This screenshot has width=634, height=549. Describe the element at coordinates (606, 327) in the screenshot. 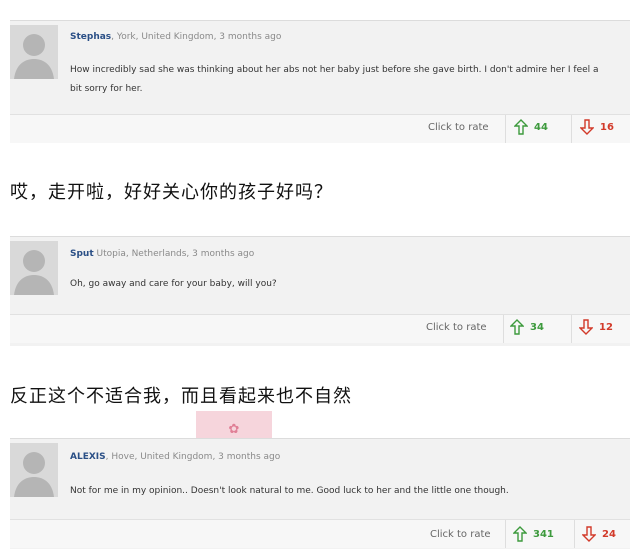

I see `downvote-count: 12` at that location.